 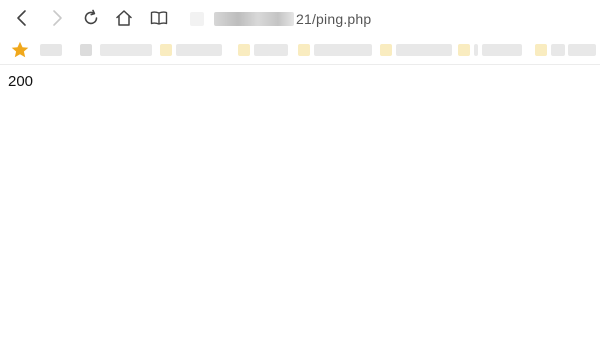 I want to click on site-favicon, so click(x=197, y=19).